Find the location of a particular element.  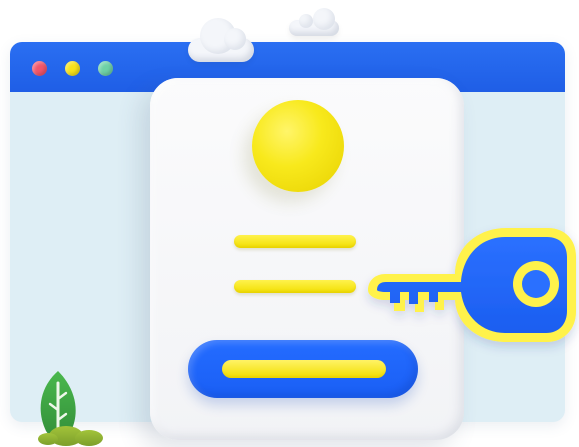

login-button-label-placeholder is located at coordinates (304, 369).